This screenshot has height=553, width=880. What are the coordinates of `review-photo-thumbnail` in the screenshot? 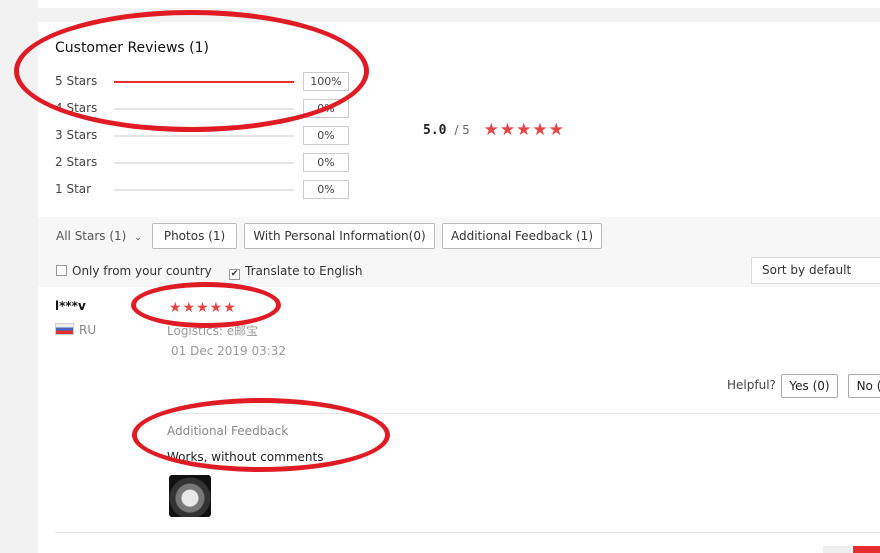 It's located at (190, 496).